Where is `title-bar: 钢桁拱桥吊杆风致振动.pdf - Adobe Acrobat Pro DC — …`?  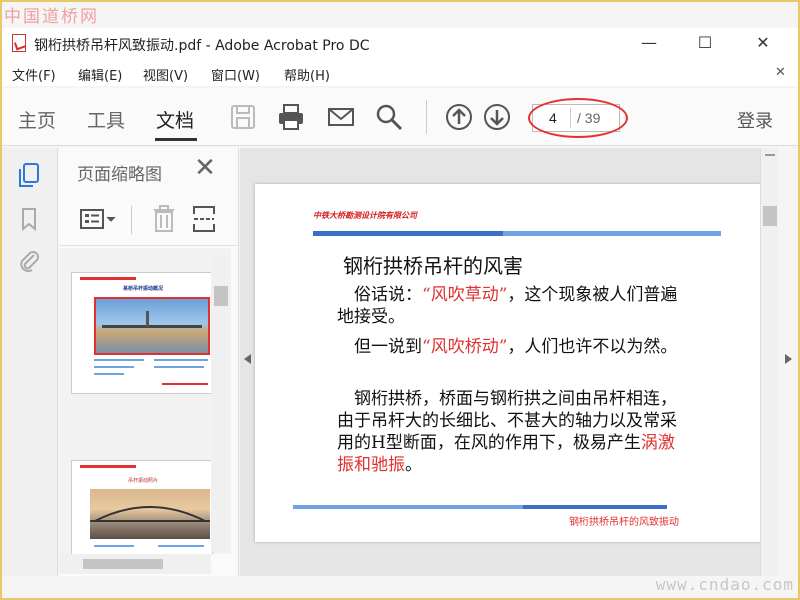 title-bar: 钢桁拱桥吊杆风致振动.pdf - Adobe Acrobat Pro DC — … is located at coordinates (400, 45).